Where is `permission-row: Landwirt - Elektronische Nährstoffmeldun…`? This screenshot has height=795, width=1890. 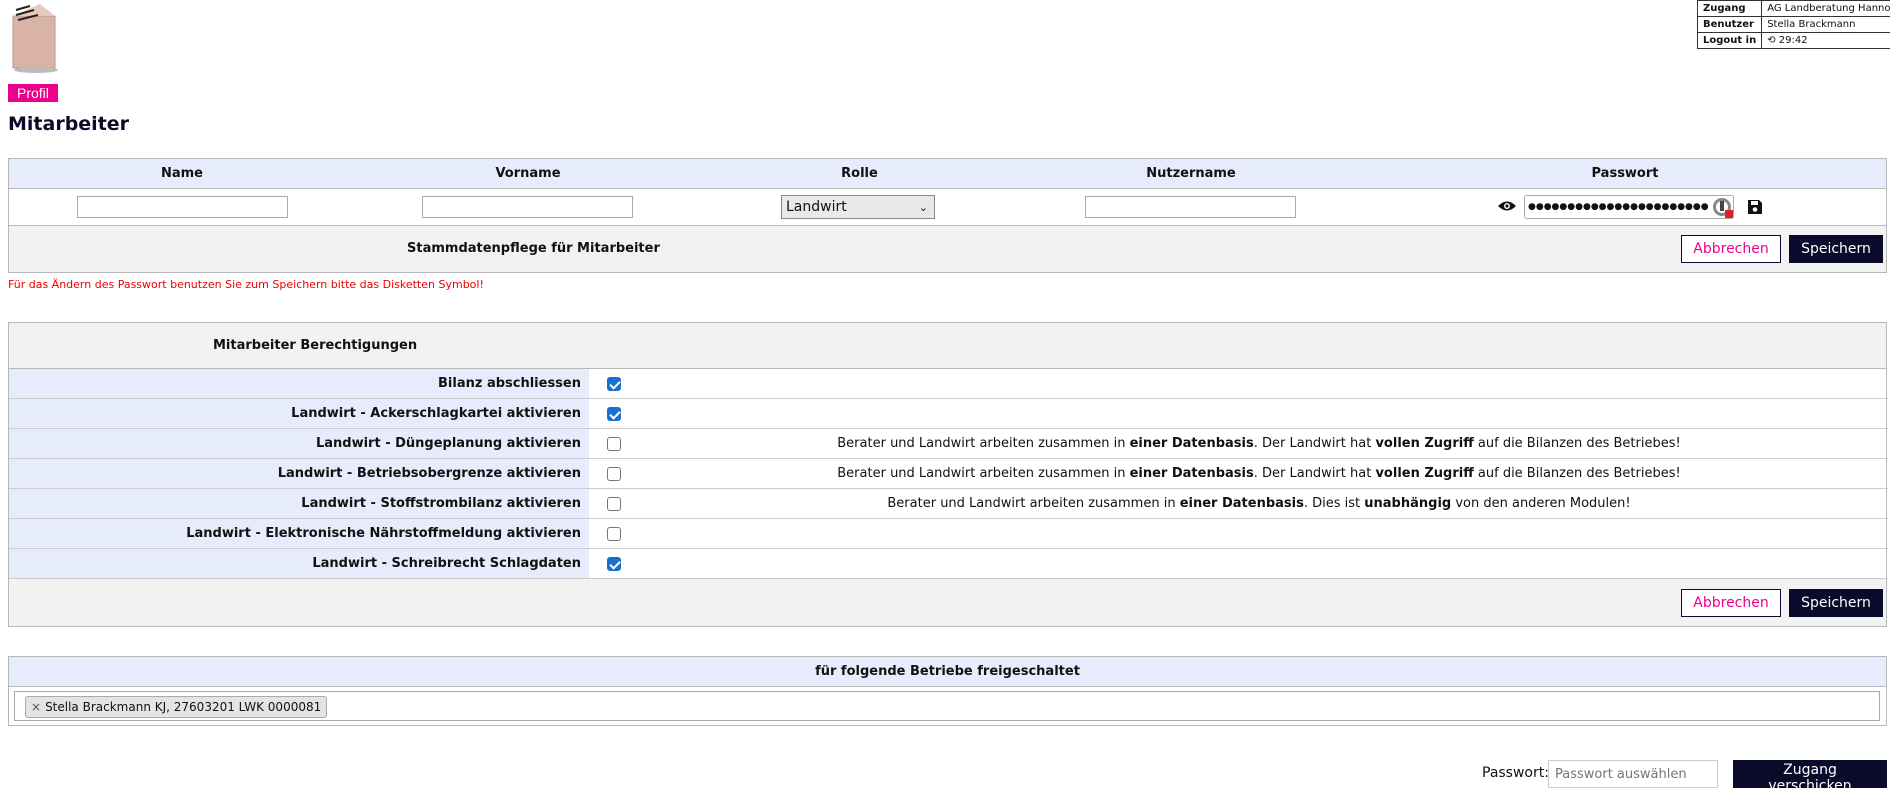 permission-row: Landwirt - Elektronische Nährstoffmeldun… is located at coordinates (948, 534).